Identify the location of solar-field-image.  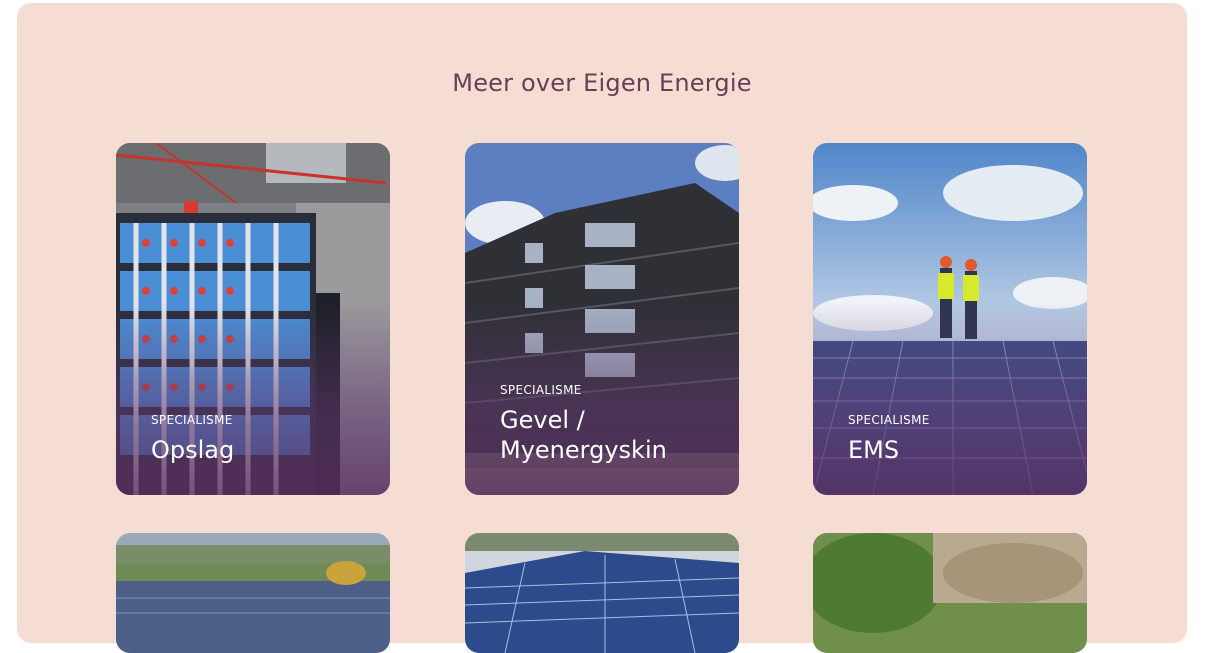
(253, 593).